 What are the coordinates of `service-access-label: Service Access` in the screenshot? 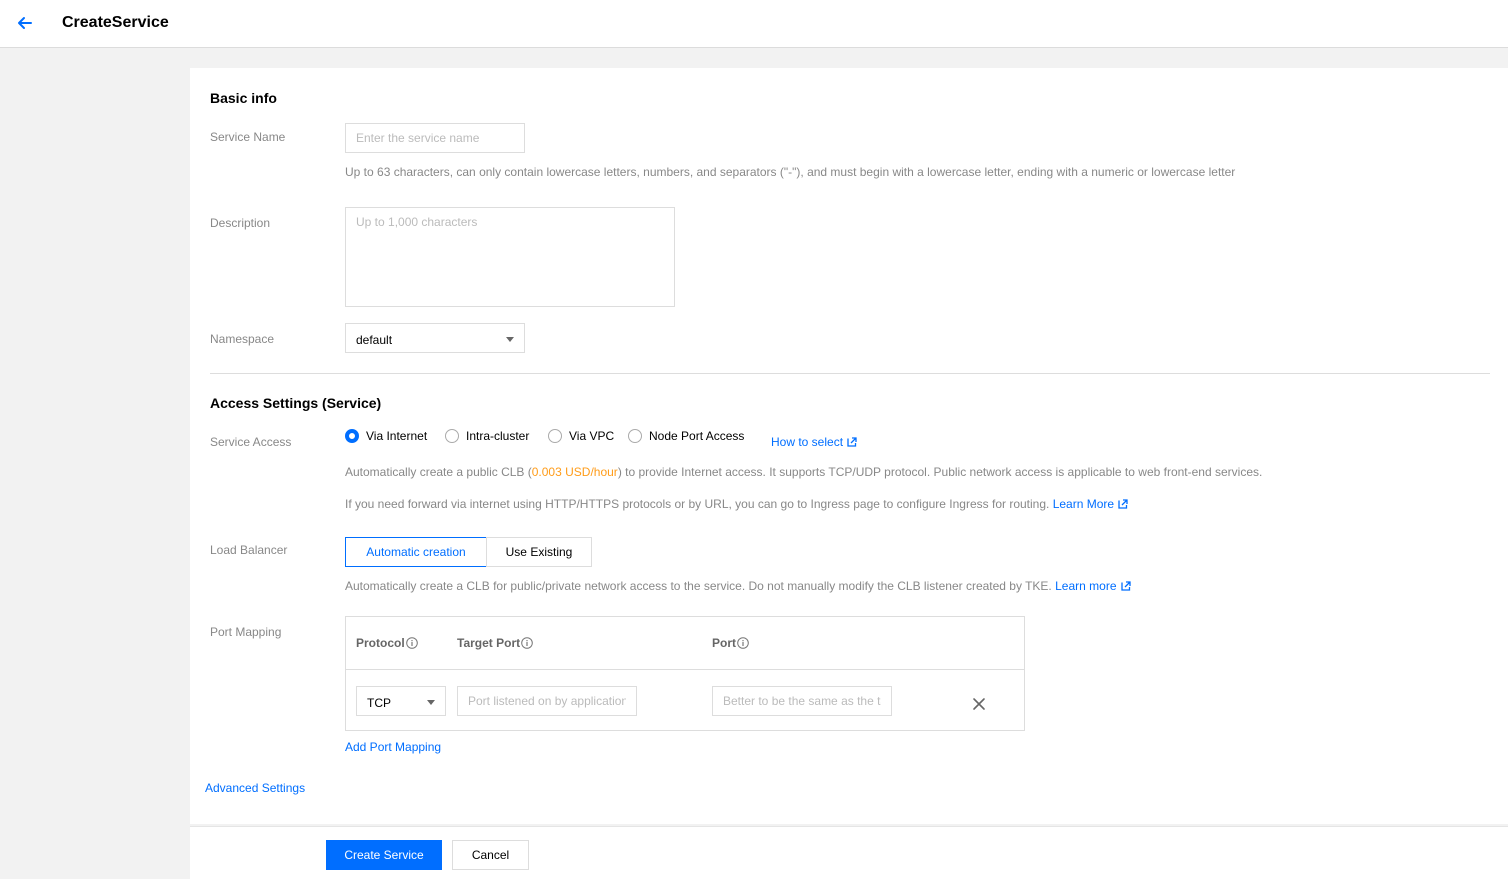 It's located at (251, 442).